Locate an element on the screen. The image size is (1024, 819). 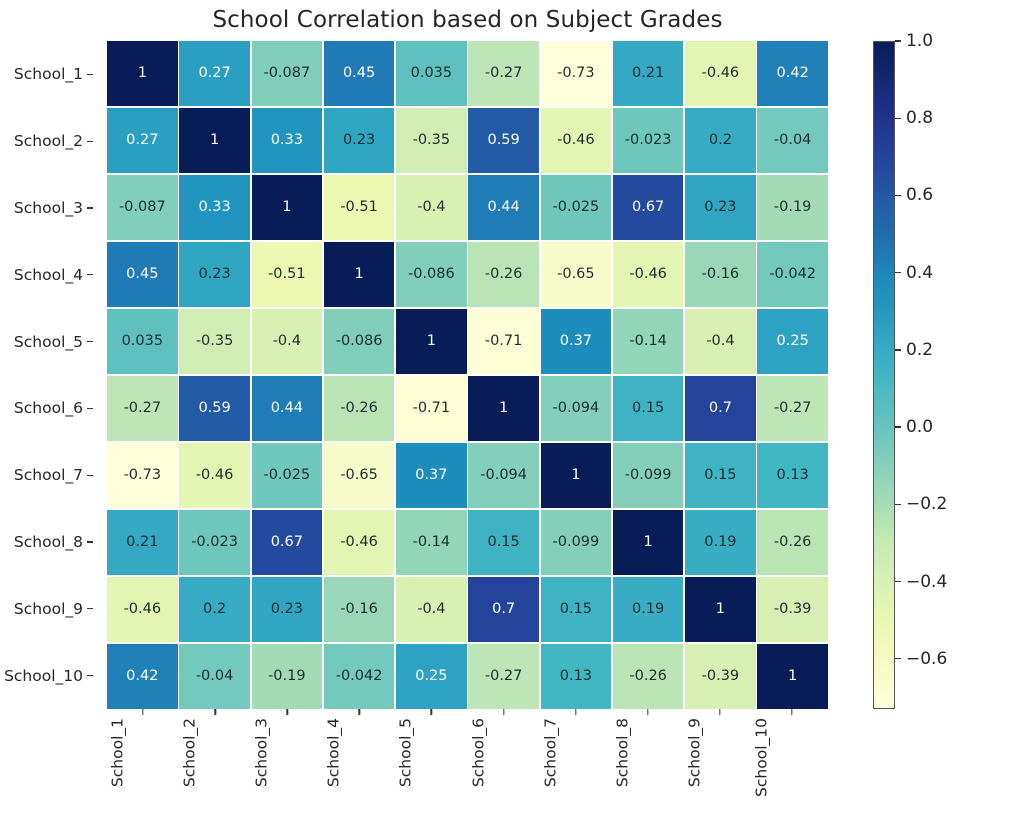
colorbar-tick: 0.8 is located at coordinates (914, 118).